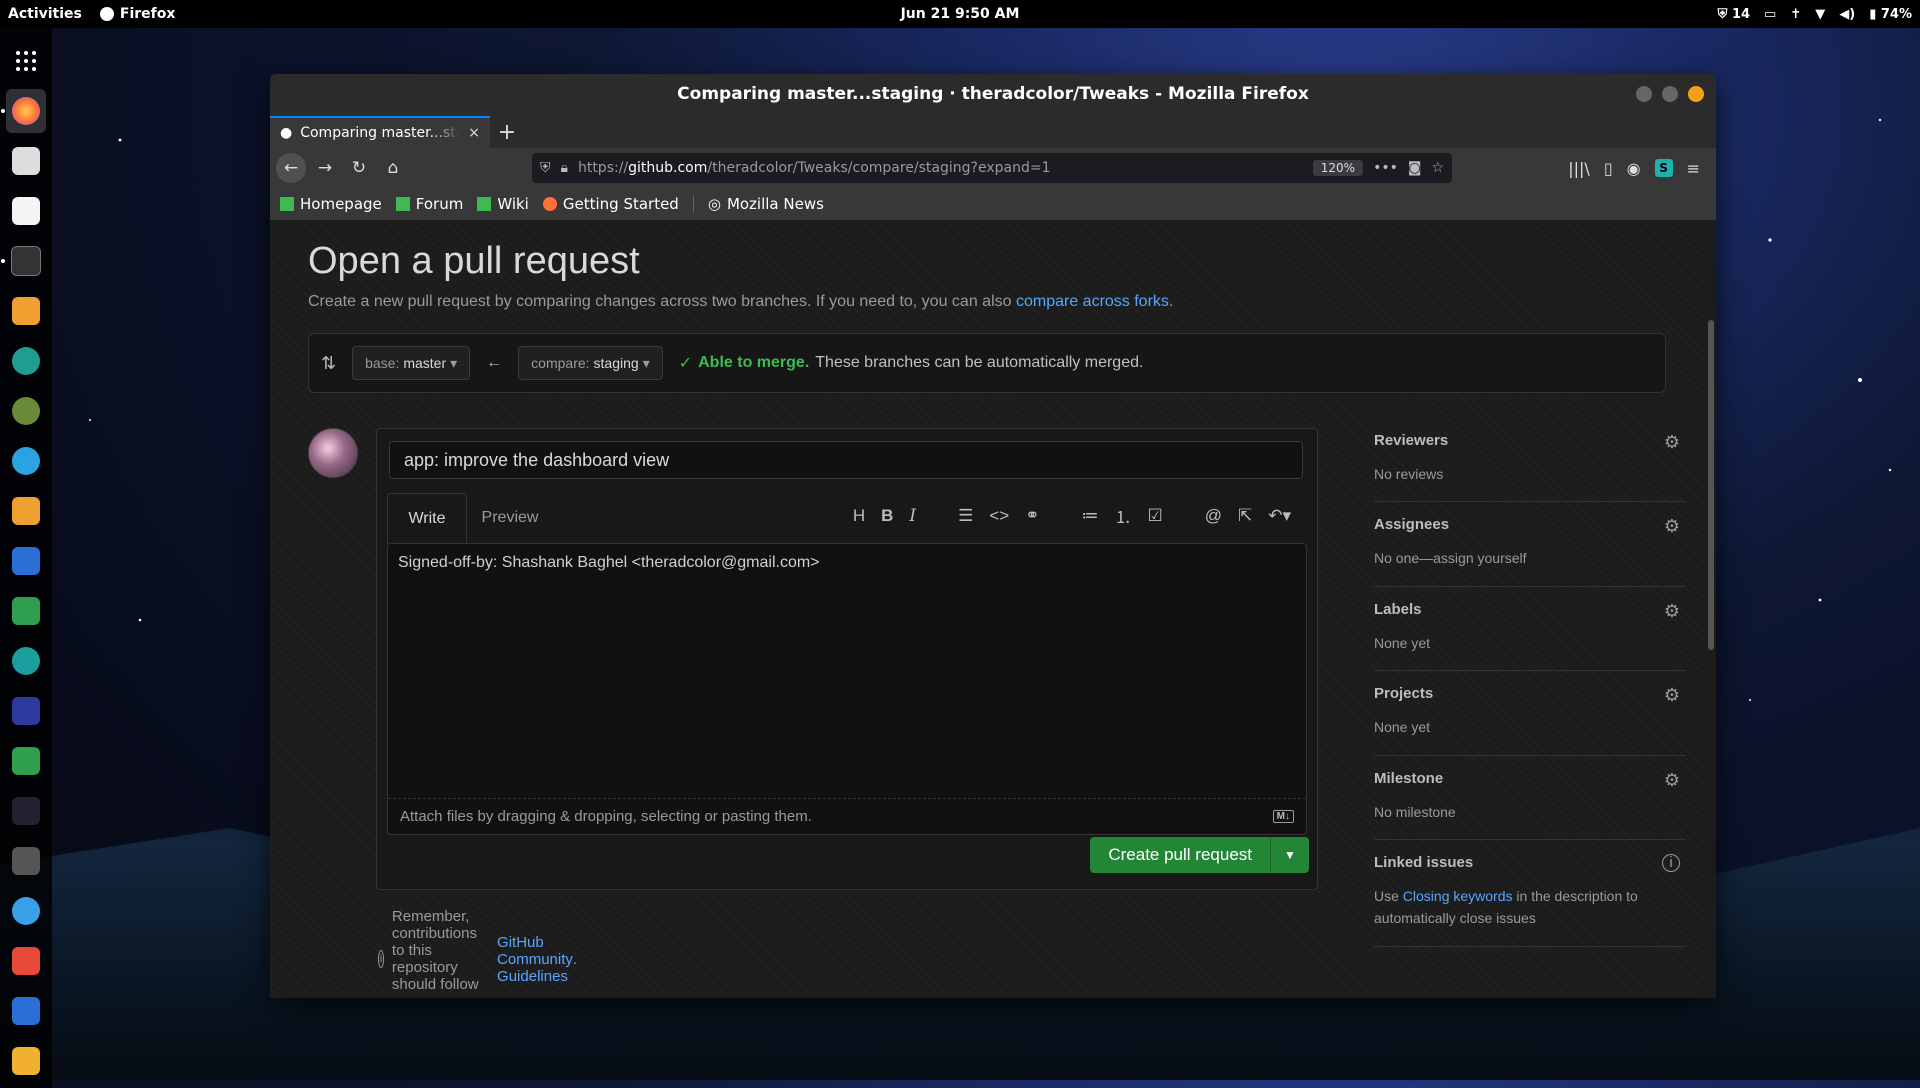  What do you see at coordinates (1290, 855) in the screenshot?
I see `create-pr-dropdown-button: ▼` at bounding box center [1290, 855].